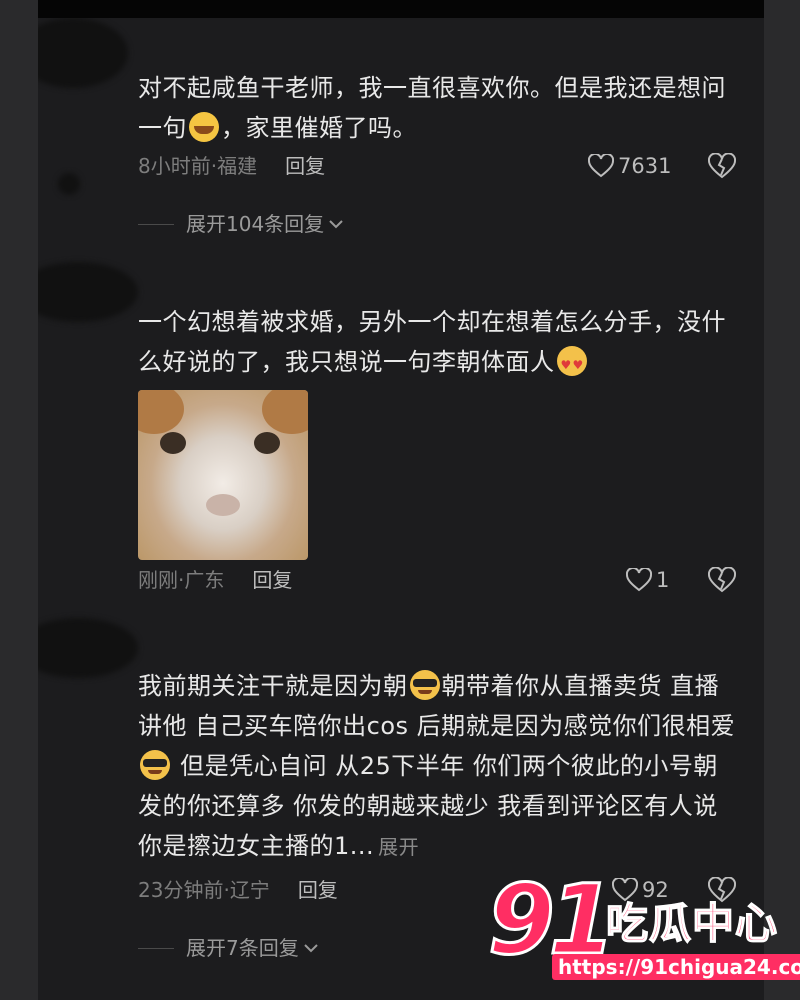 The image size is (800, 1000). Describe the element at coordinates (19, 500) in the screenshot. I see `left-margin` at that location.